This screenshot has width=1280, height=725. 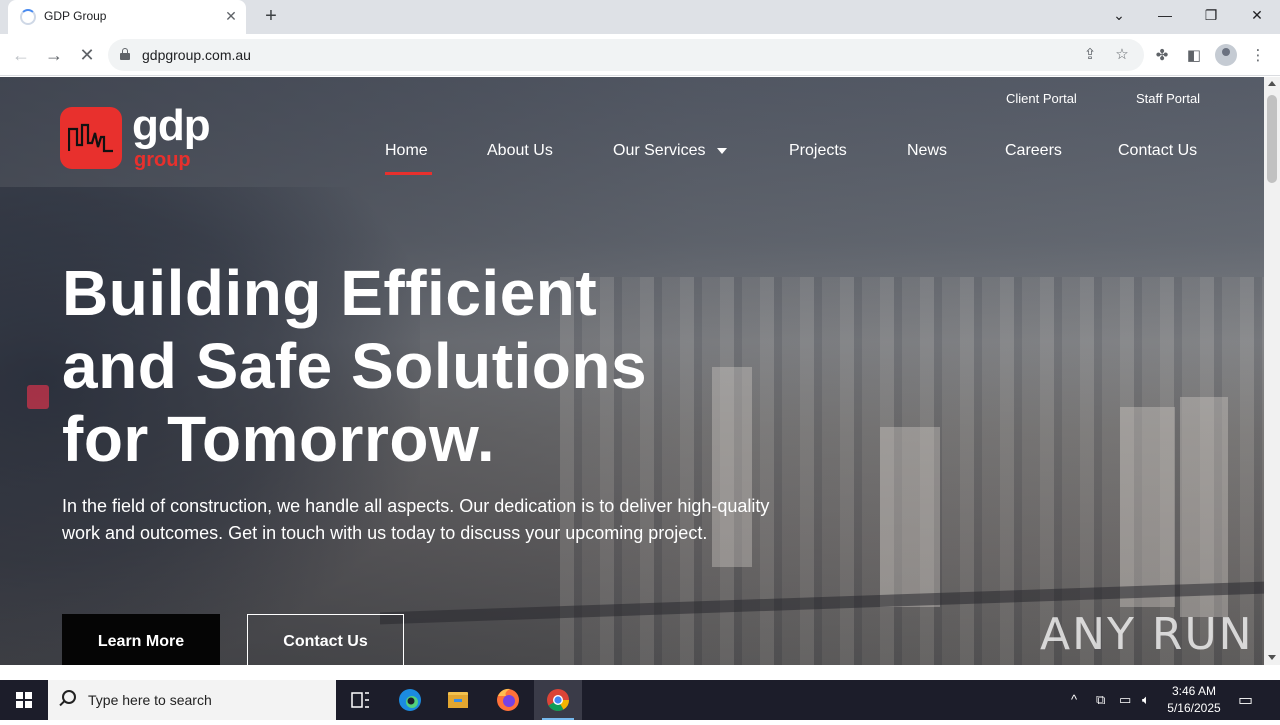 I want to click on start-button, so click(x=24, y=700).